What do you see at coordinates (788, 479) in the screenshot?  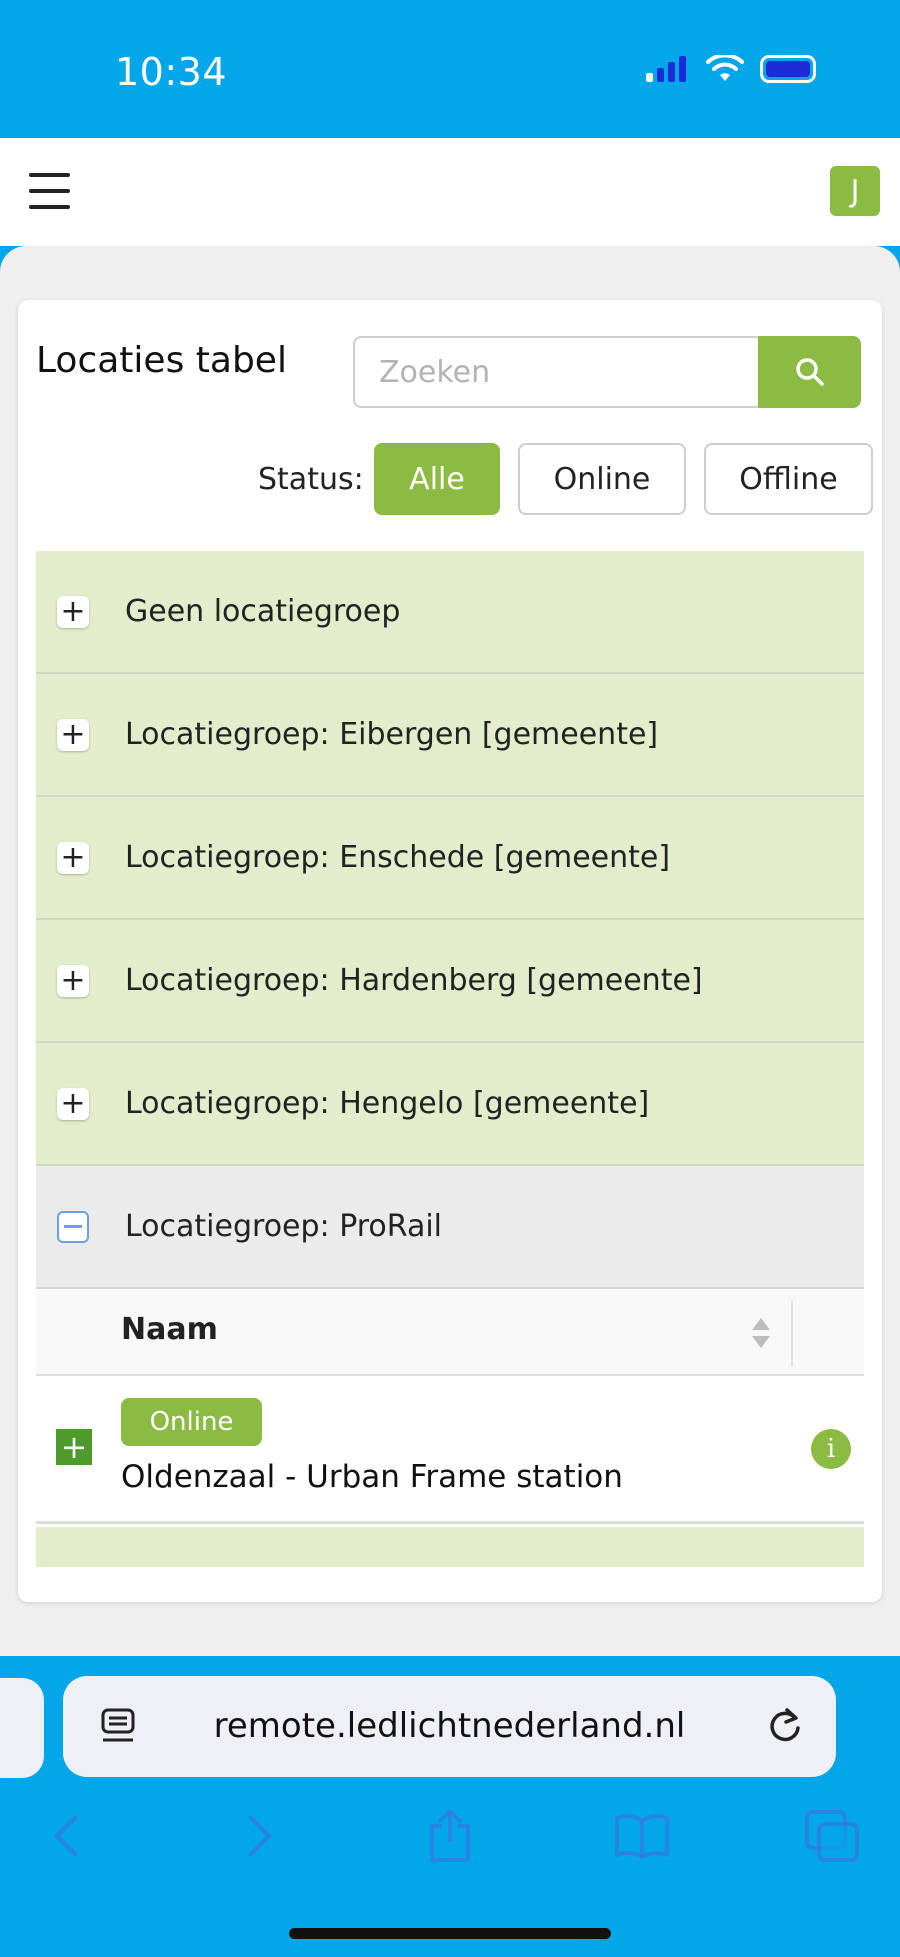 I see `filter-offline-button: Offline` at bounding box center [788, 479].